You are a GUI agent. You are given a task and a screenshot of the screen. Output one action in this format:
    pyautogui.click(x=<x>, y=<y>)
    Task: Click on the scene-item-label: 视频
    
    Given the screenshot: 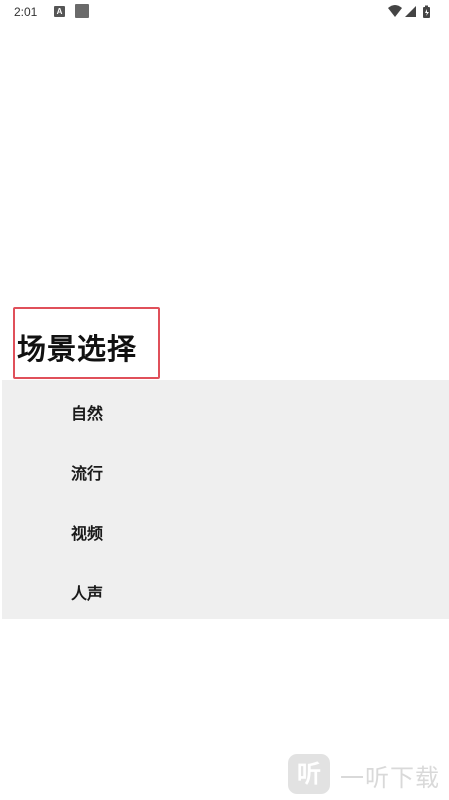 What is the action you would take?
    pyautogui.click(x=87, y=533)
    